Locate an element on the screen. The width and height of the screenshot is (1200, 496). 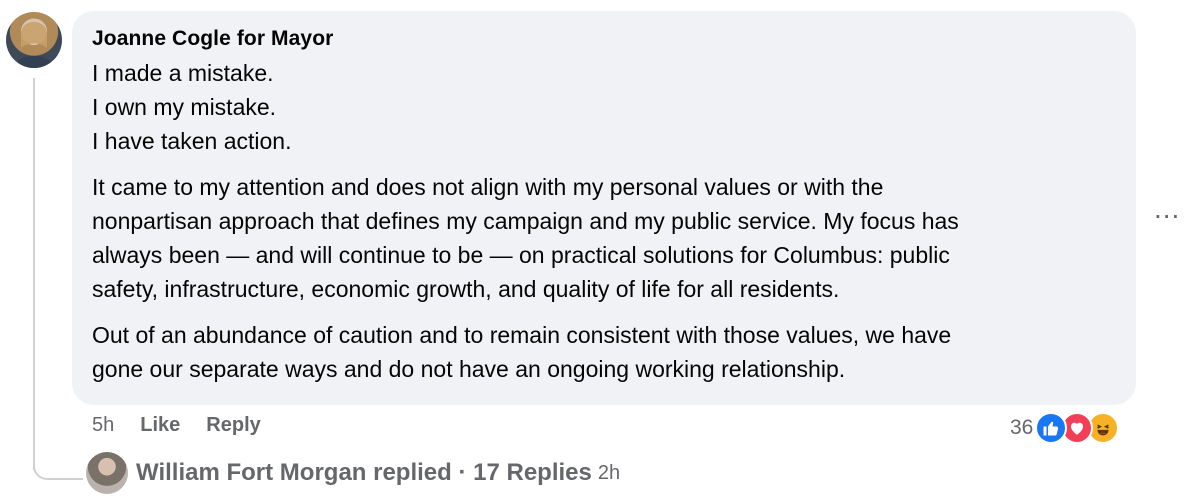
reply-button: Reply is located at coordinates (233, 425).